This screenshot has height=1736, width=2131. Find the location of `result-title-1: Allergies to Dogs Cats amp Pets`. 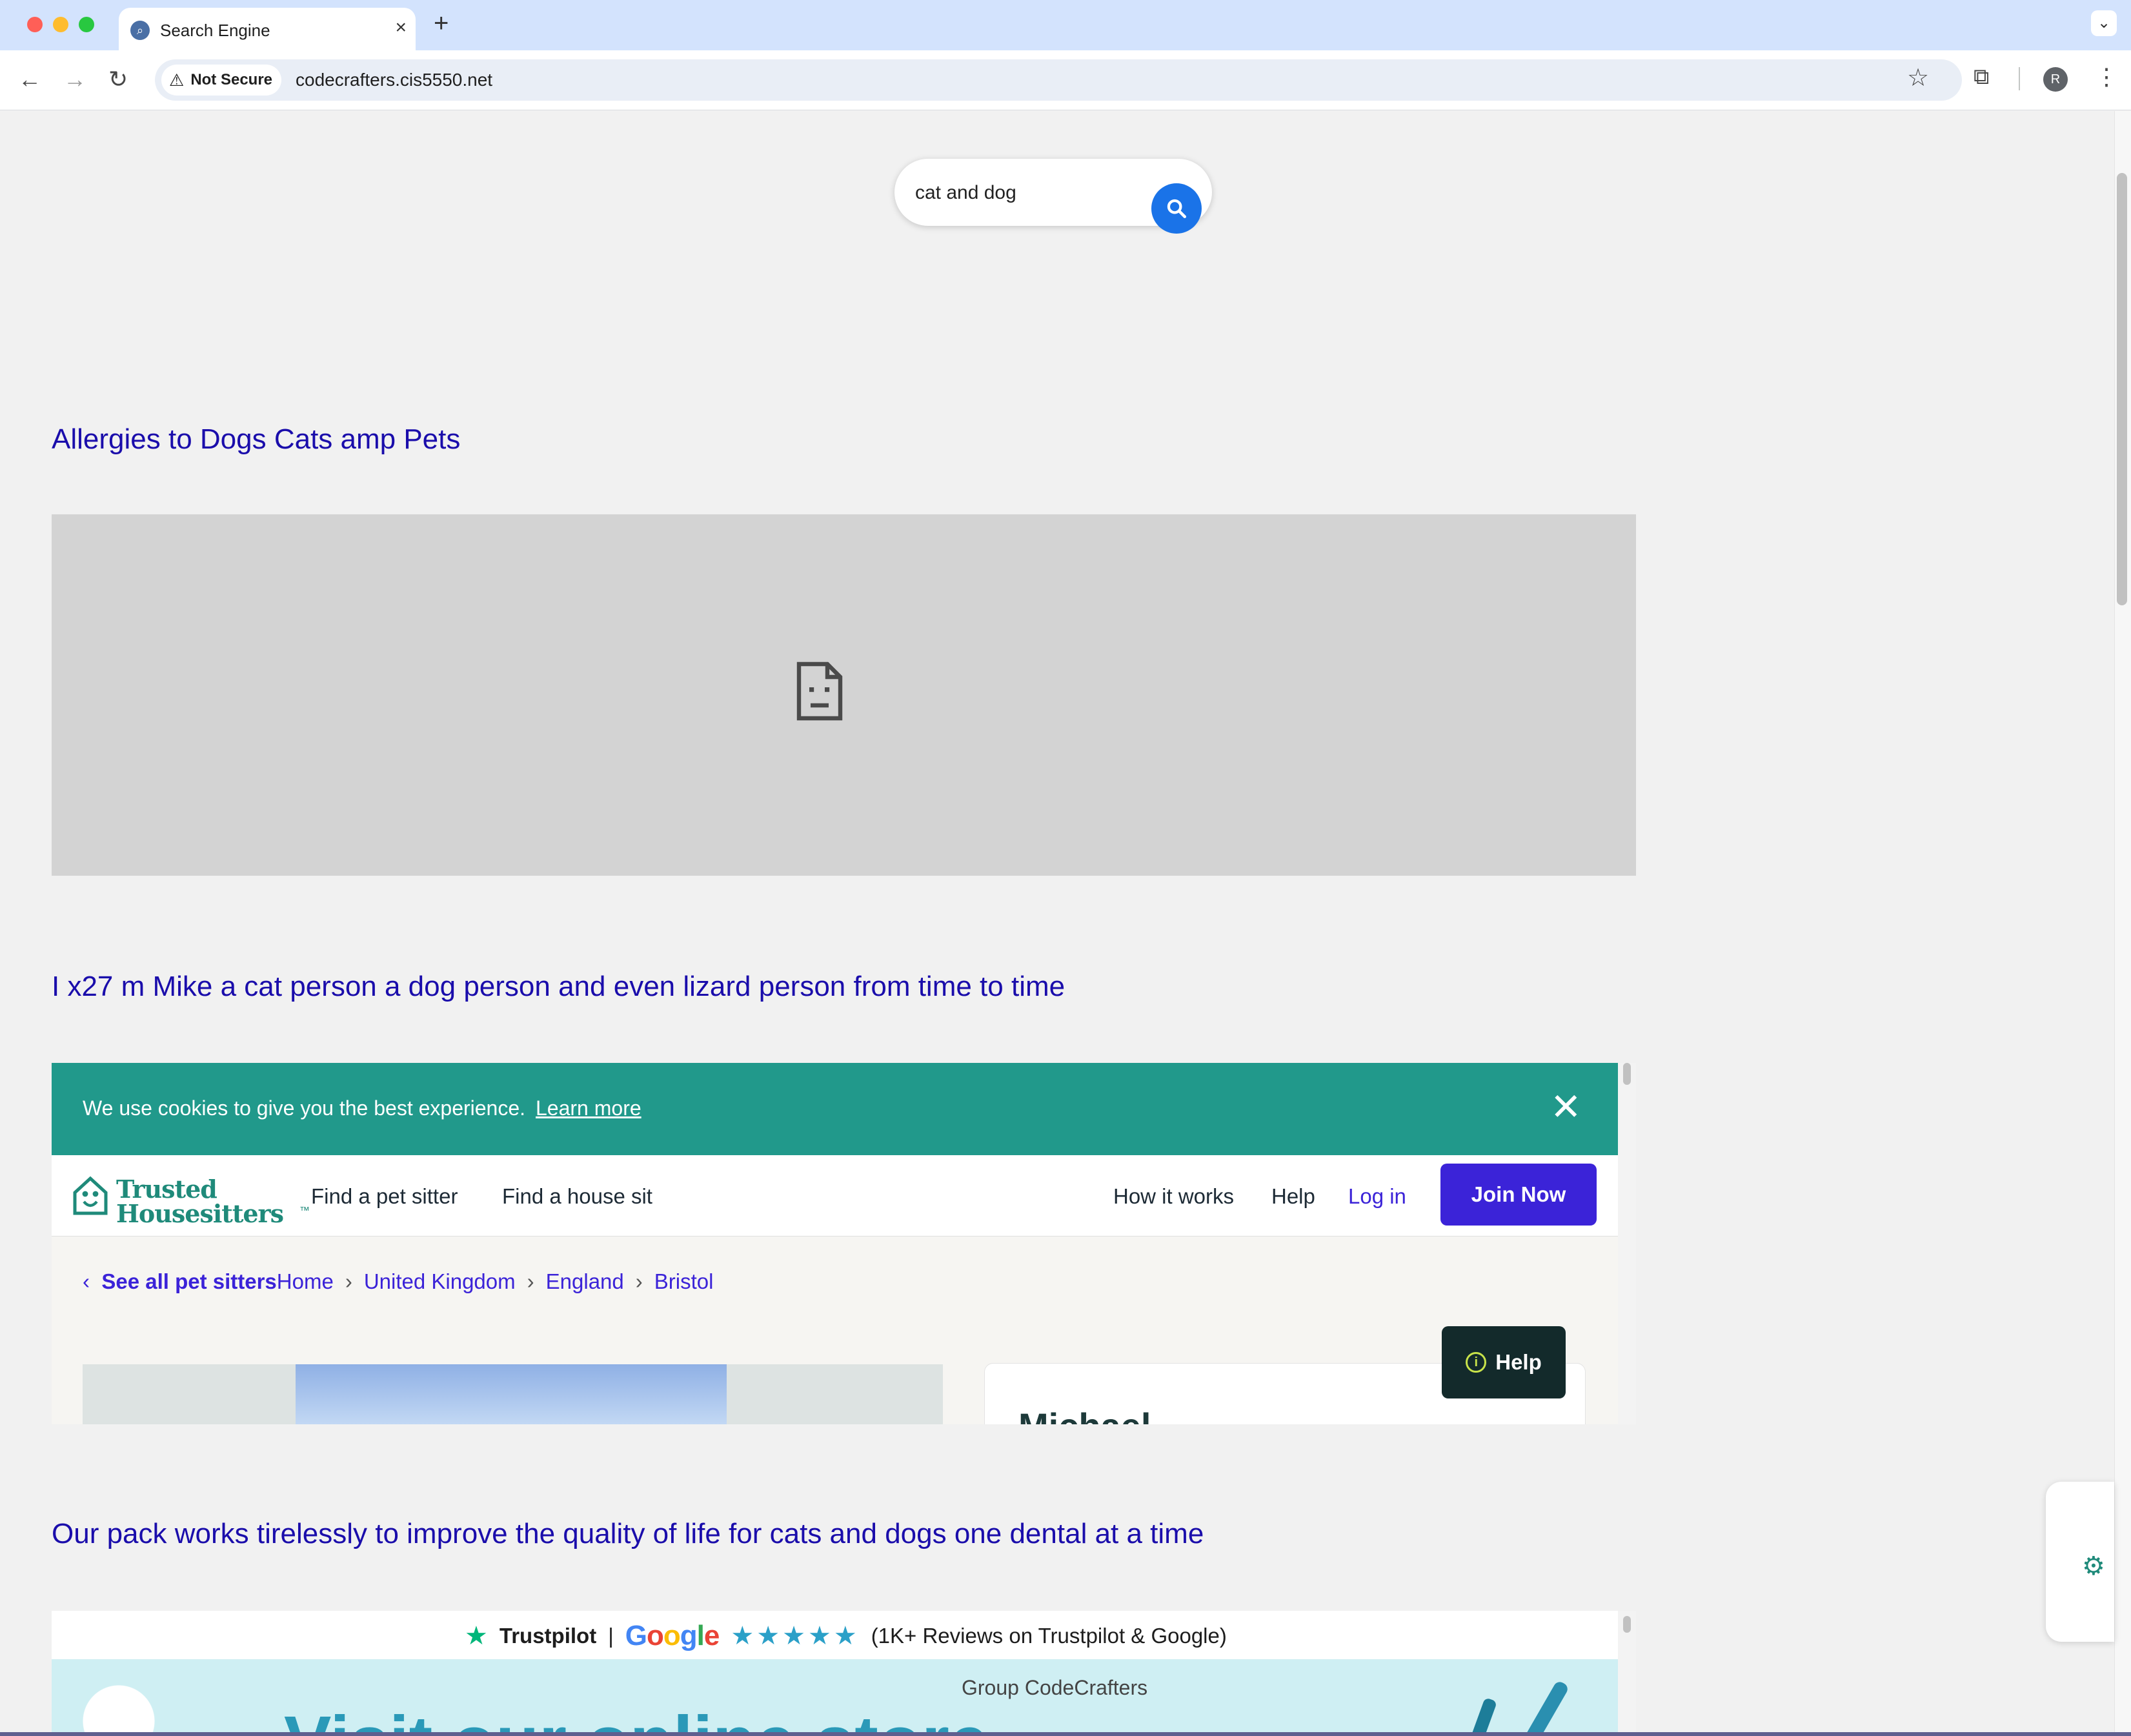

result-title-1: Allergies to Dogs Cats amp Pets is located at coordinates (256, 439).